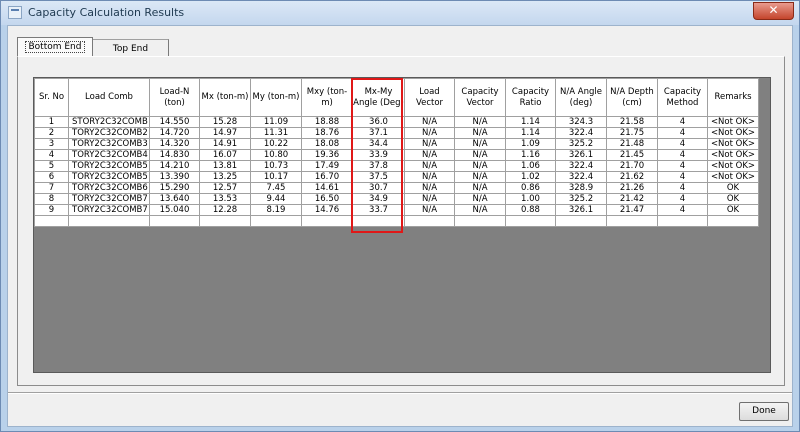 The height and width of the screenshot is (432, 800). What do you see at coordinates (109, 188) in the screenshot?
I see `table-cell: TORY2C32COMB6` at bounding box center [109, 188].